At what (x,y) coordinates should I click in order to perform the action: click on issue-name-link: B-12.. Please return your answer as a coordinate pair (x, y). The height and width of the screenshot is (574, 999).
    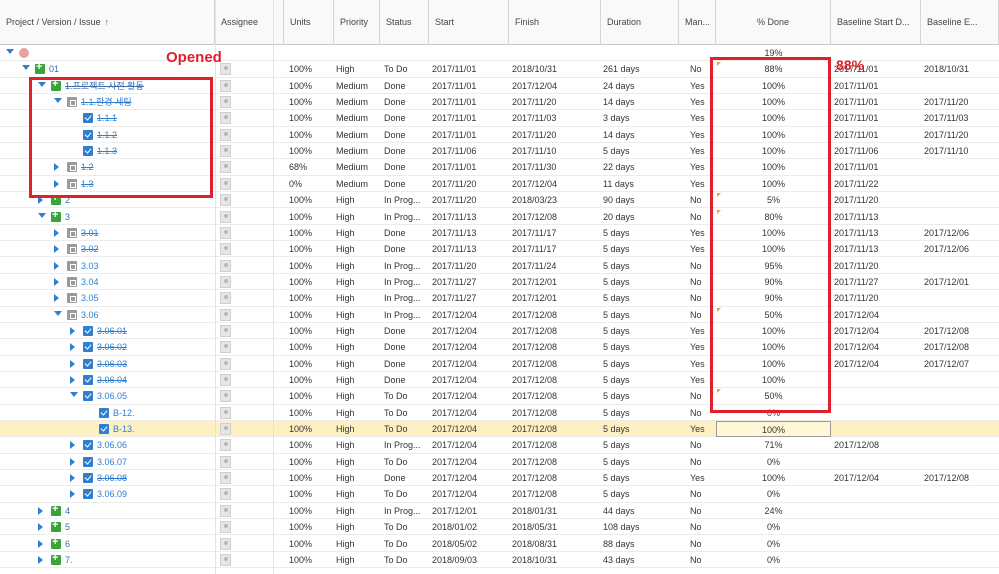
    Looking at the image, I should click on (124, 413).